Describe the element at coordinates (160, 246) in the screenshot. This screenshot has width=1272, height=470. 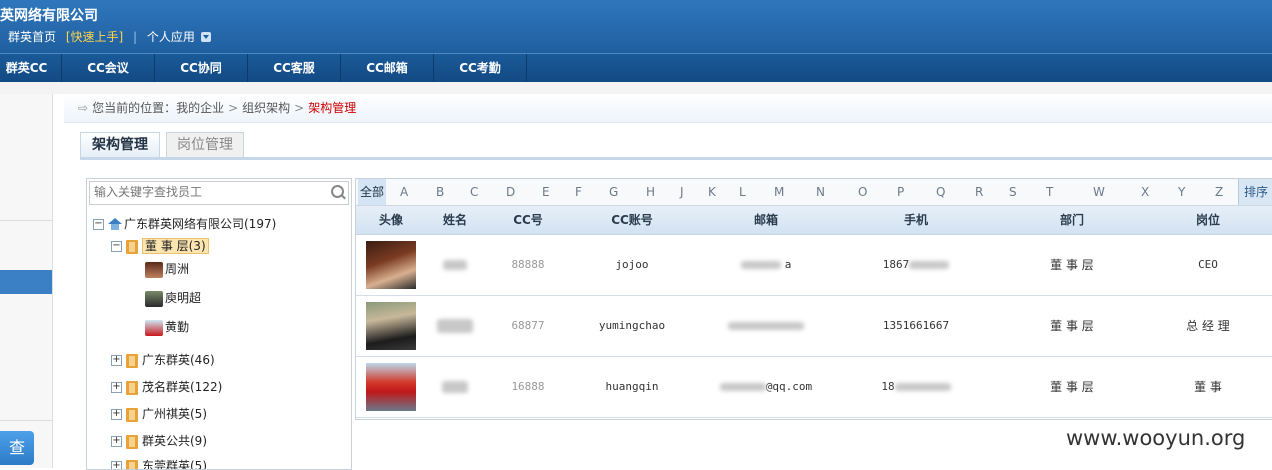
I see `tree-dept-board: −董 事 层(3)` at that location.